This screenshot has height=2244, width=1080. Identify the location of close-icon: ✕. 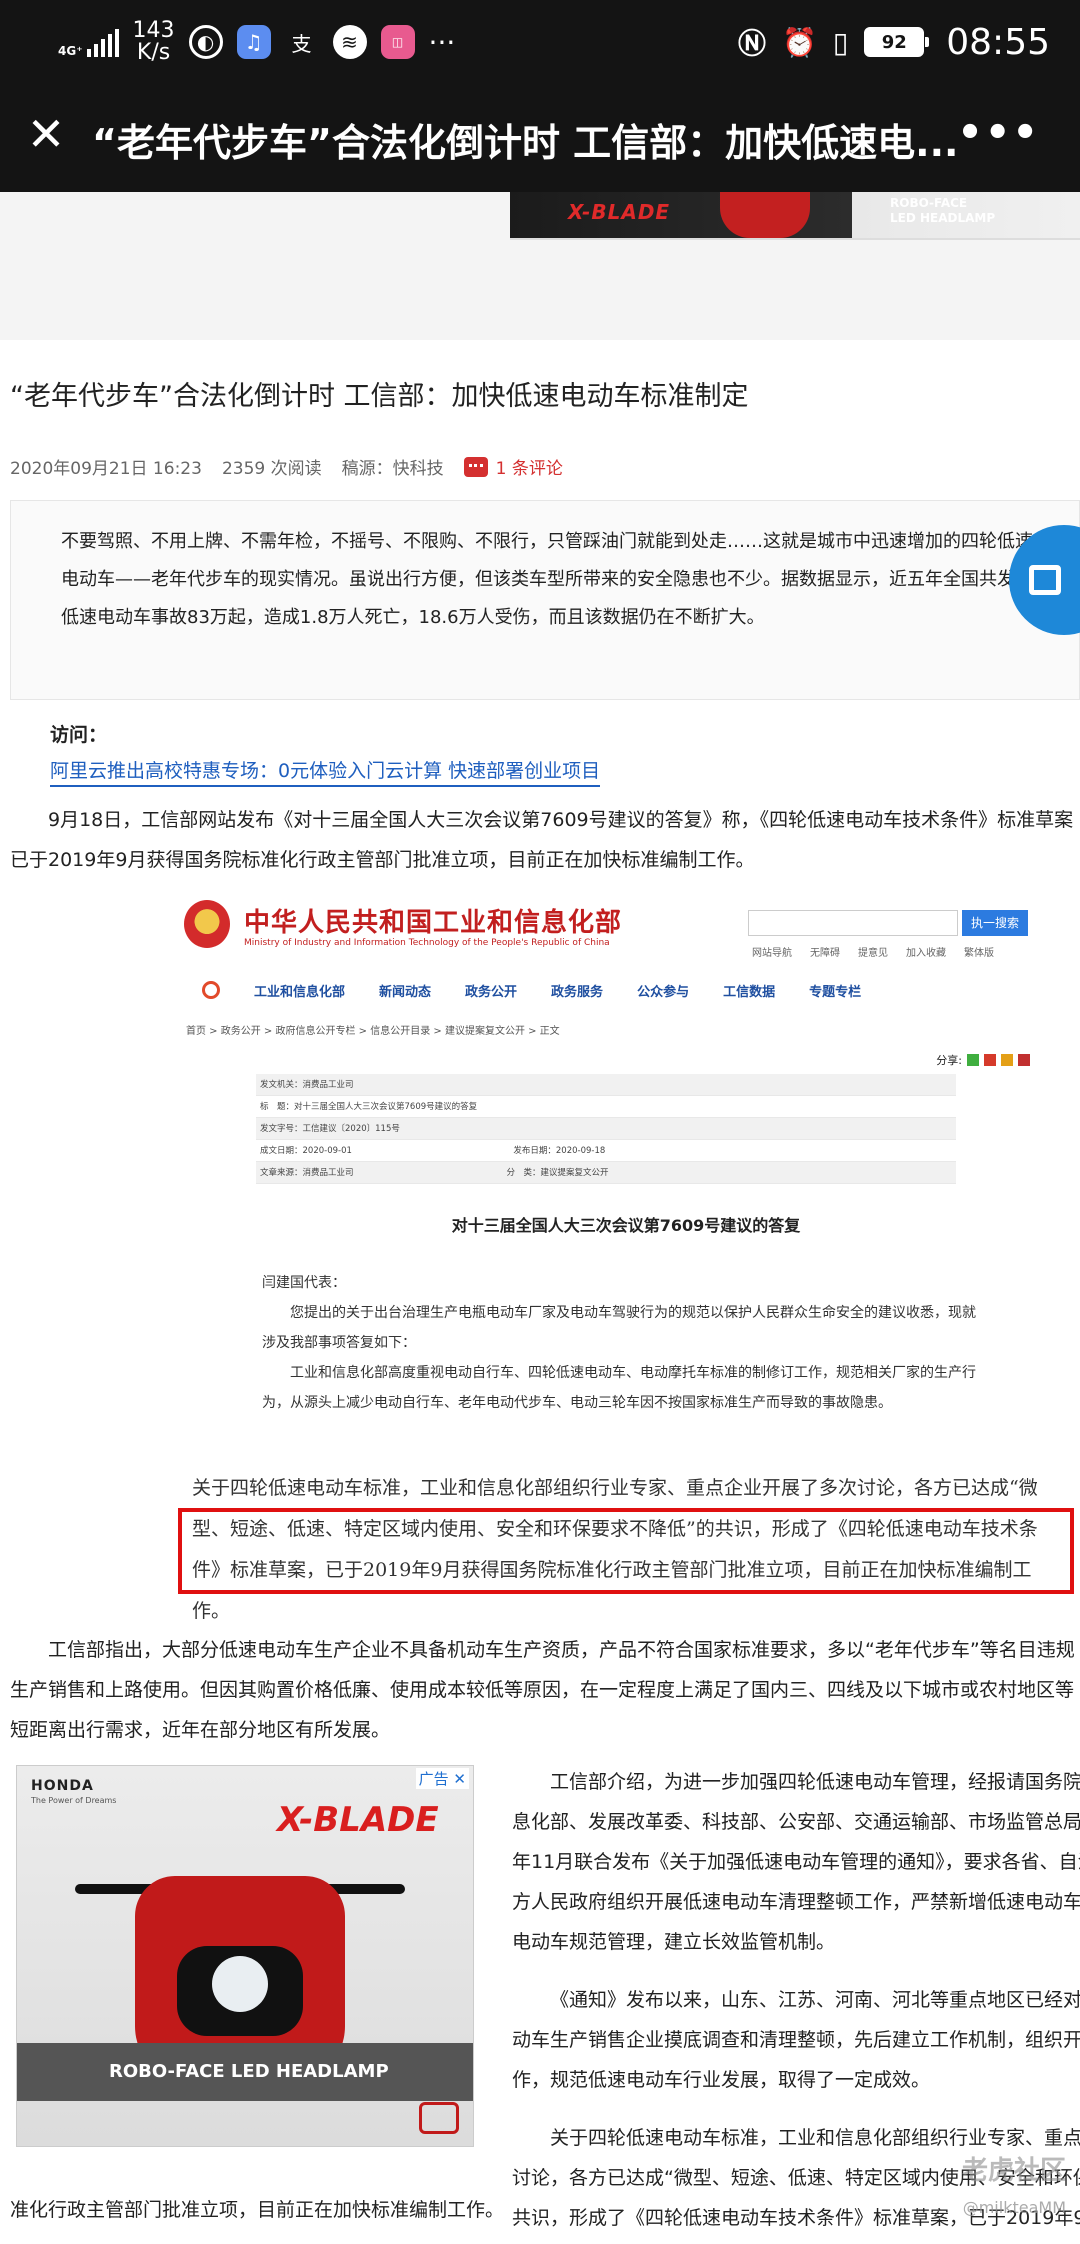
(46, 134).